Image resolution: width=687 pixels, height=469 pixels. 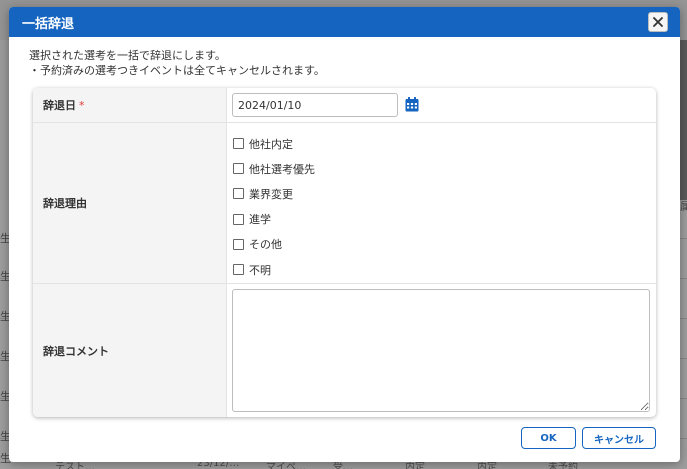 I want to click on description-line: 選択された選考を一括で辞退にします。, so click(x=127, y=55).